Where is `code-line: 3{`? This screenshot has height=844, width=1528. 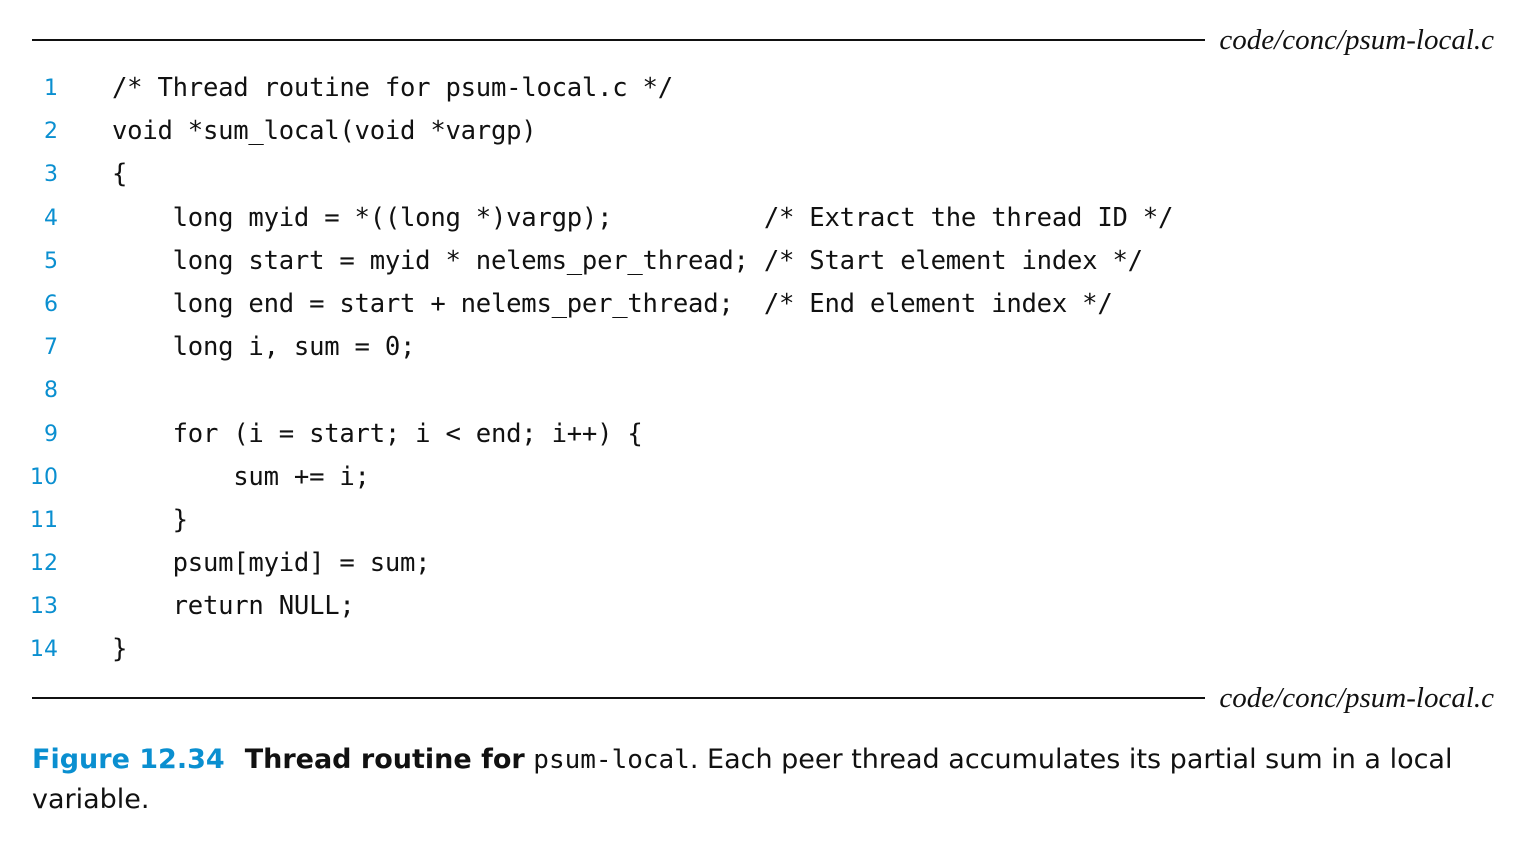
code-line: 3{ is located at coordinates (764, 174).